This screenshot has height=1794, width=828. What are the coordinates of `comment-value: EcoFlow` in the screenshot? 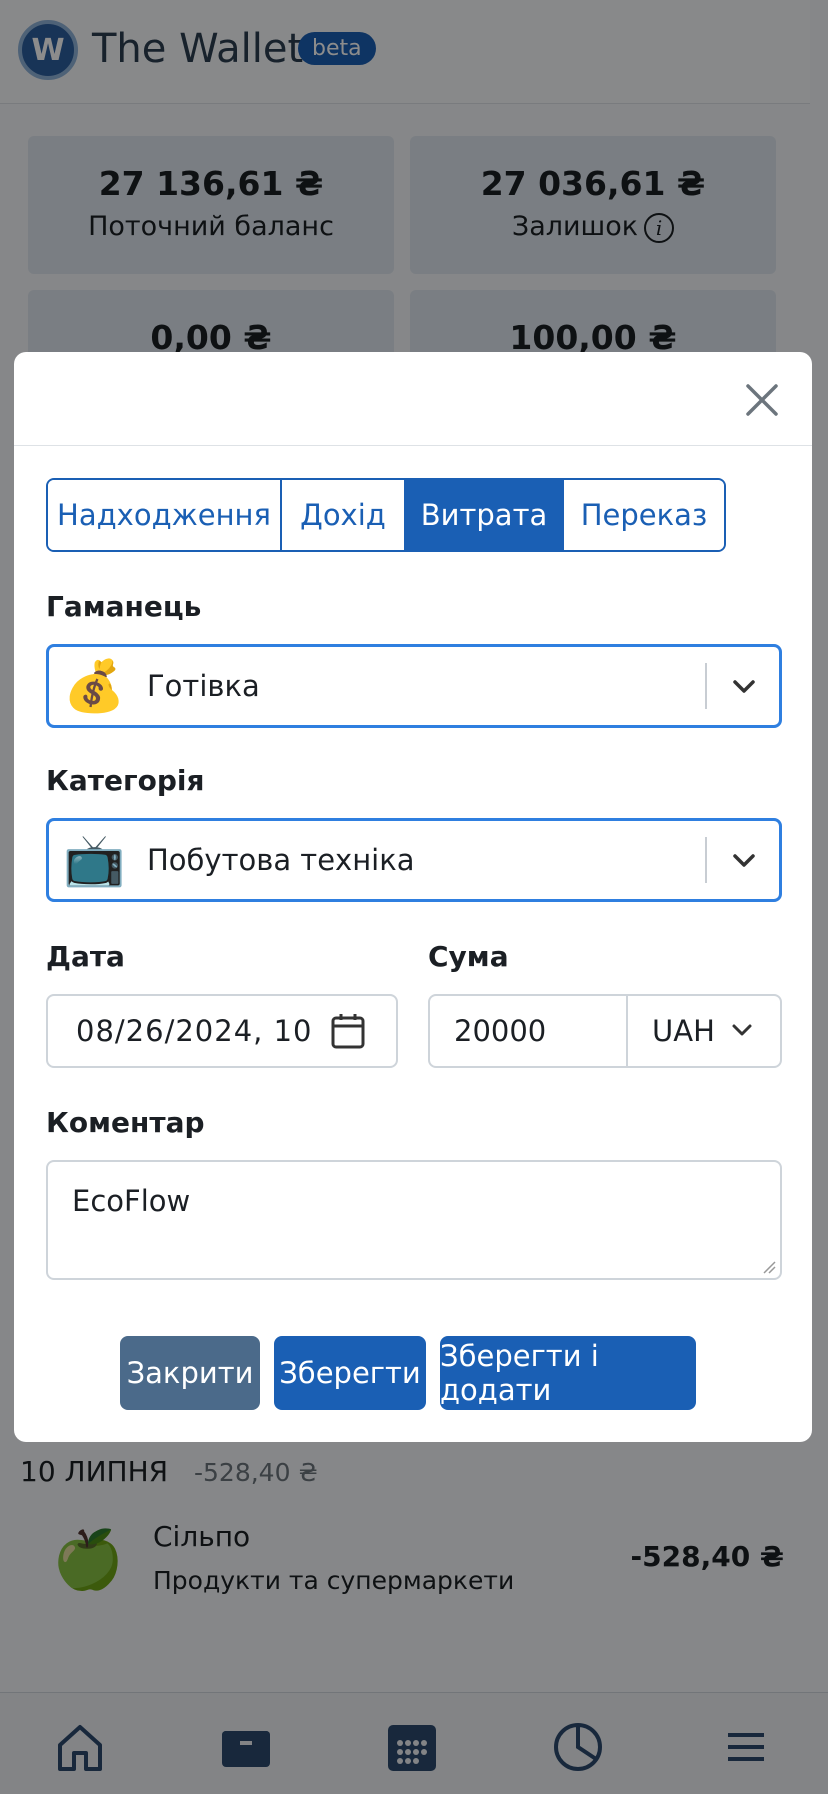 It's located at (131, 1201).